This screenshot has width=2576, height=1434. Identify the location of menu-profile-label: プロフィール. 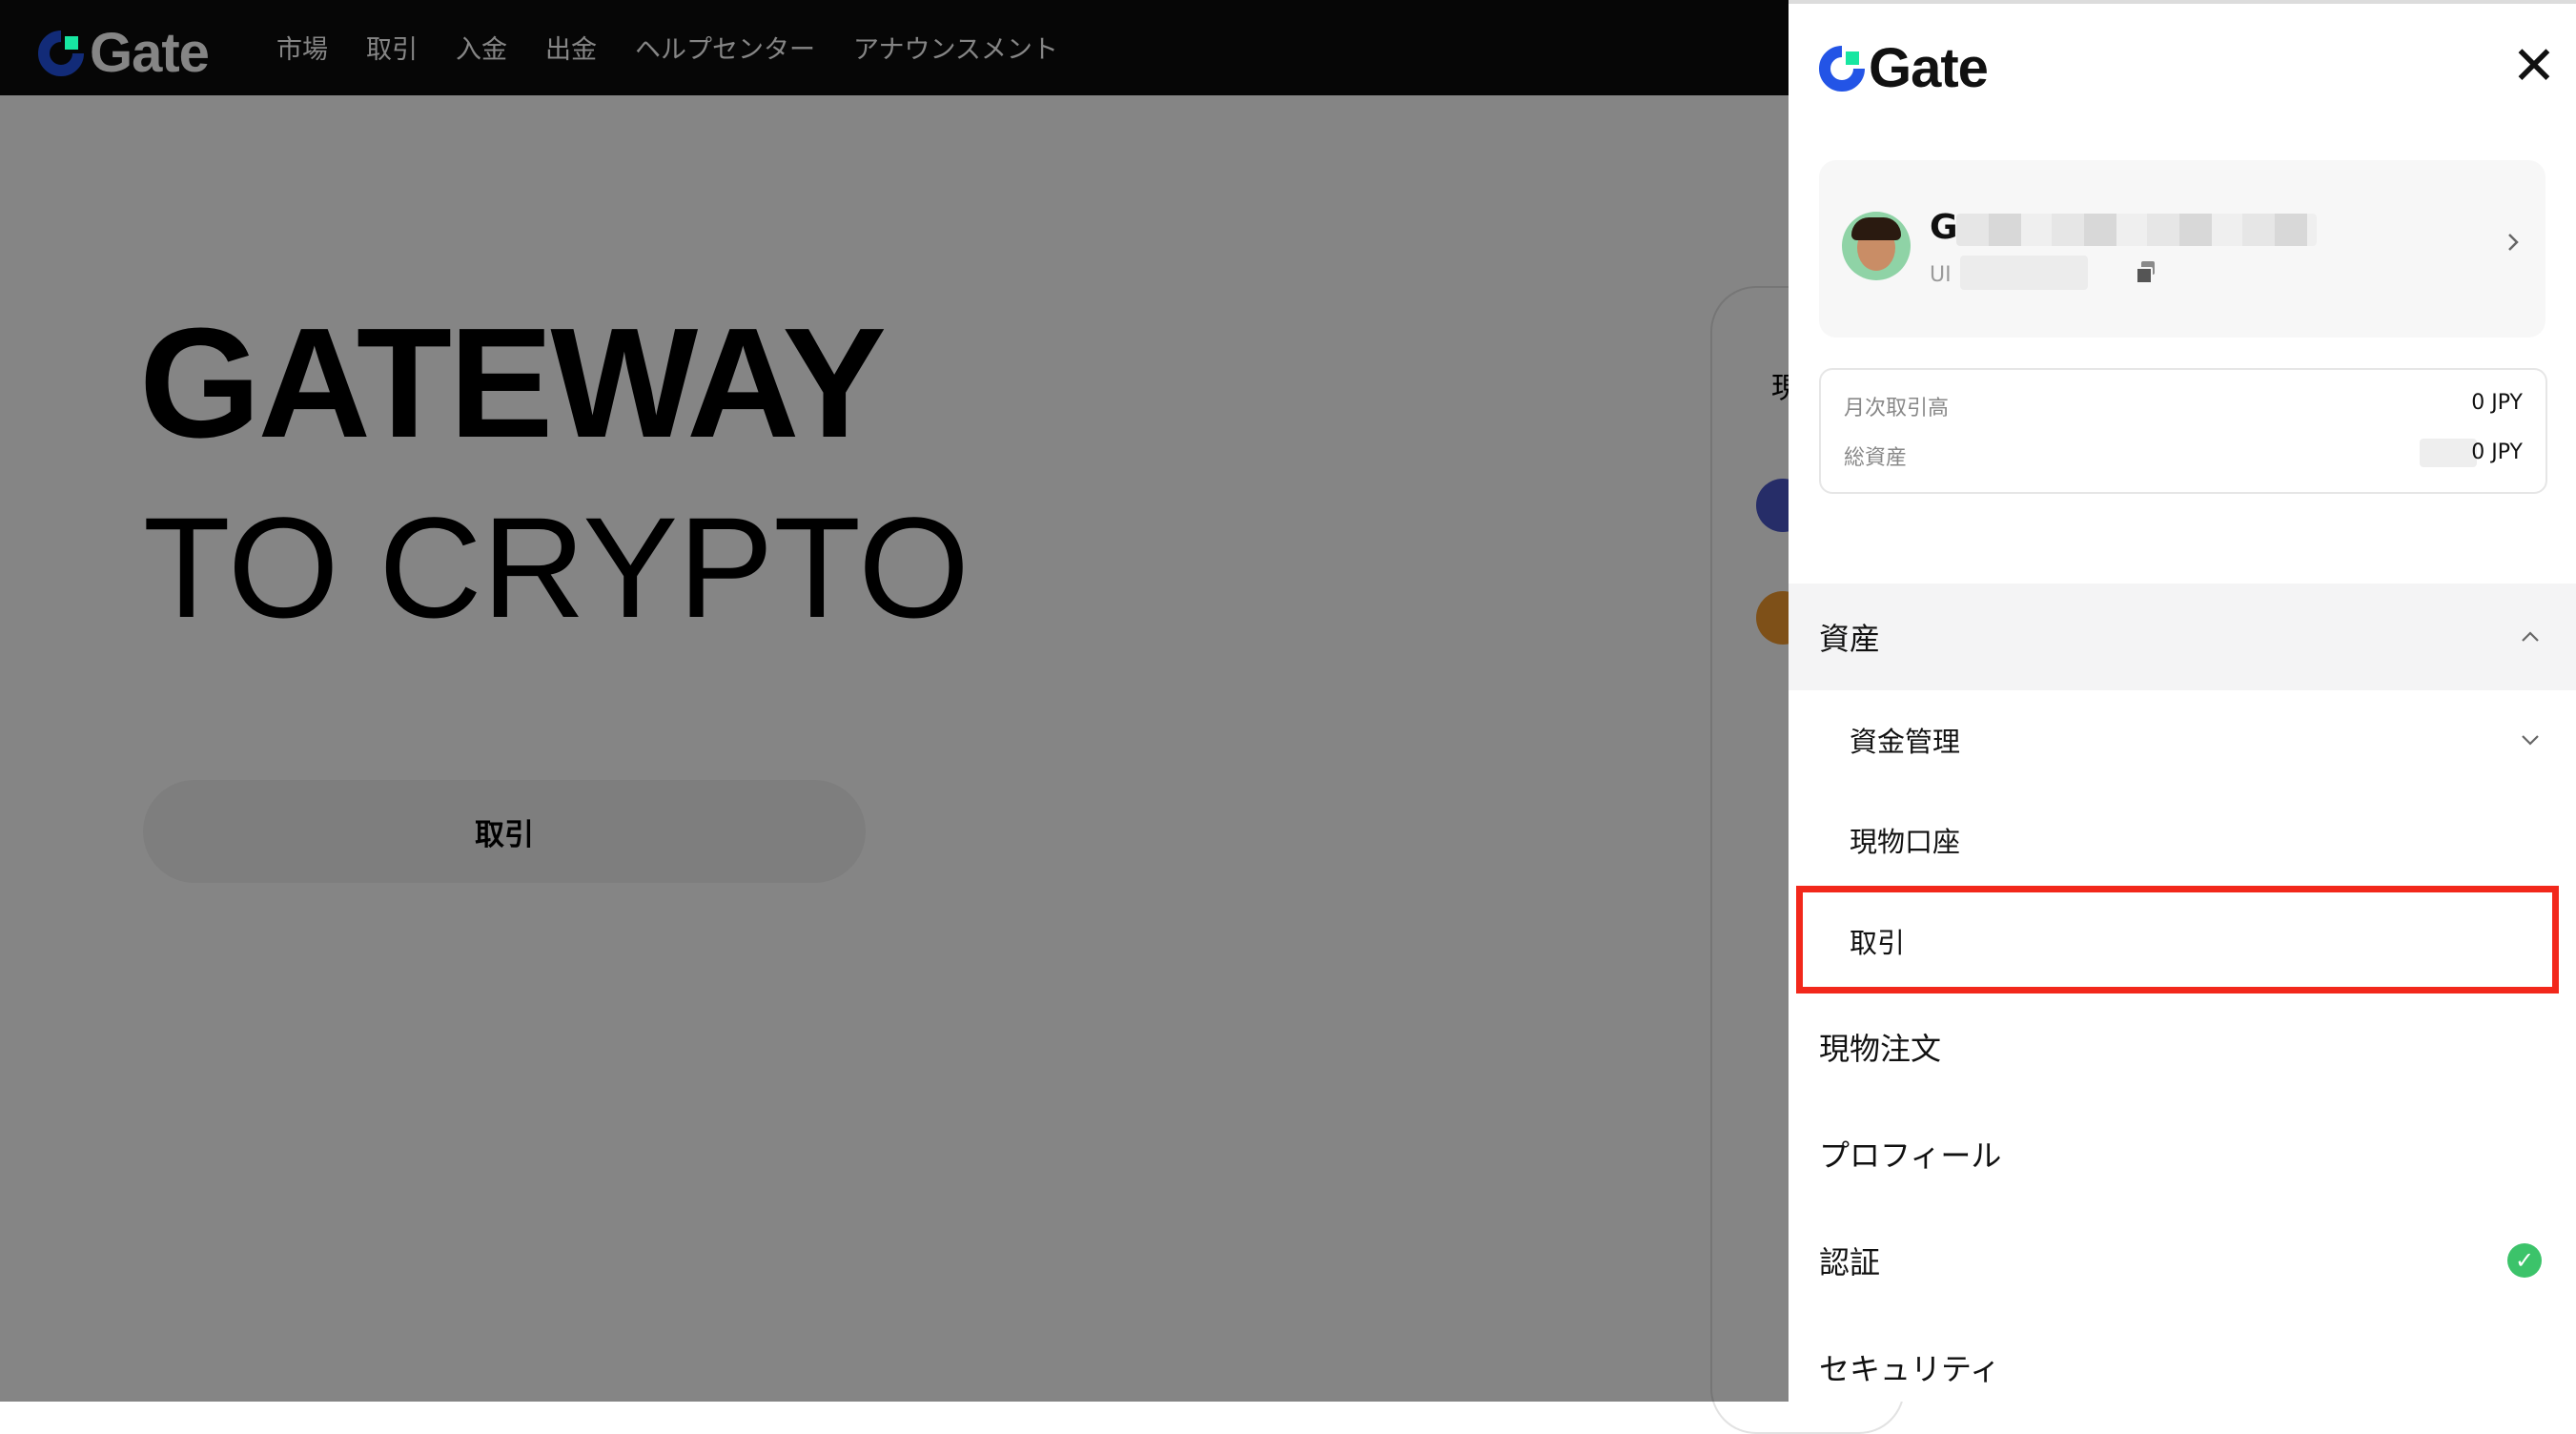
(1910, 1155).